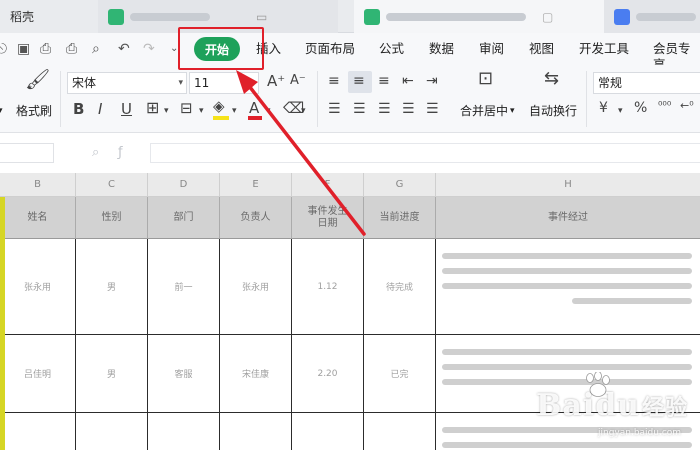 This screenshot has height=450, width=700. I want to click on thousands-separator-icon: ⁰⁰⁰, so click(664, 106).